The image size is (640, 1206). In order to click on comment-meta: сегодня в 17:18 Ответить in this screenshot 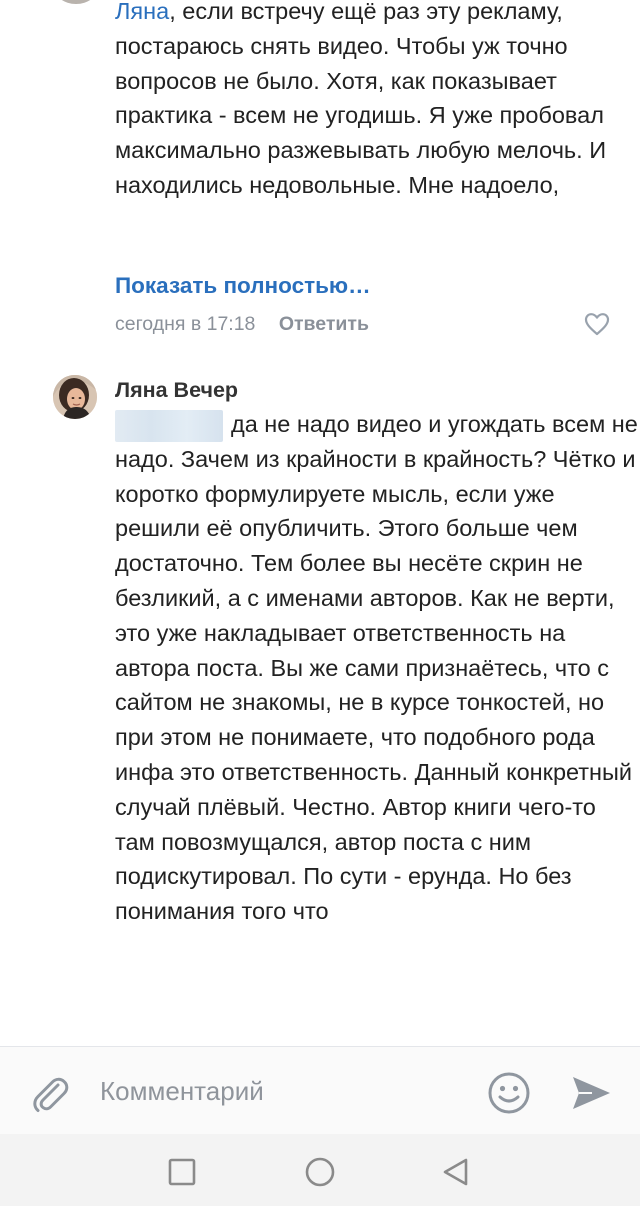, I will do `click(242, 324)`.